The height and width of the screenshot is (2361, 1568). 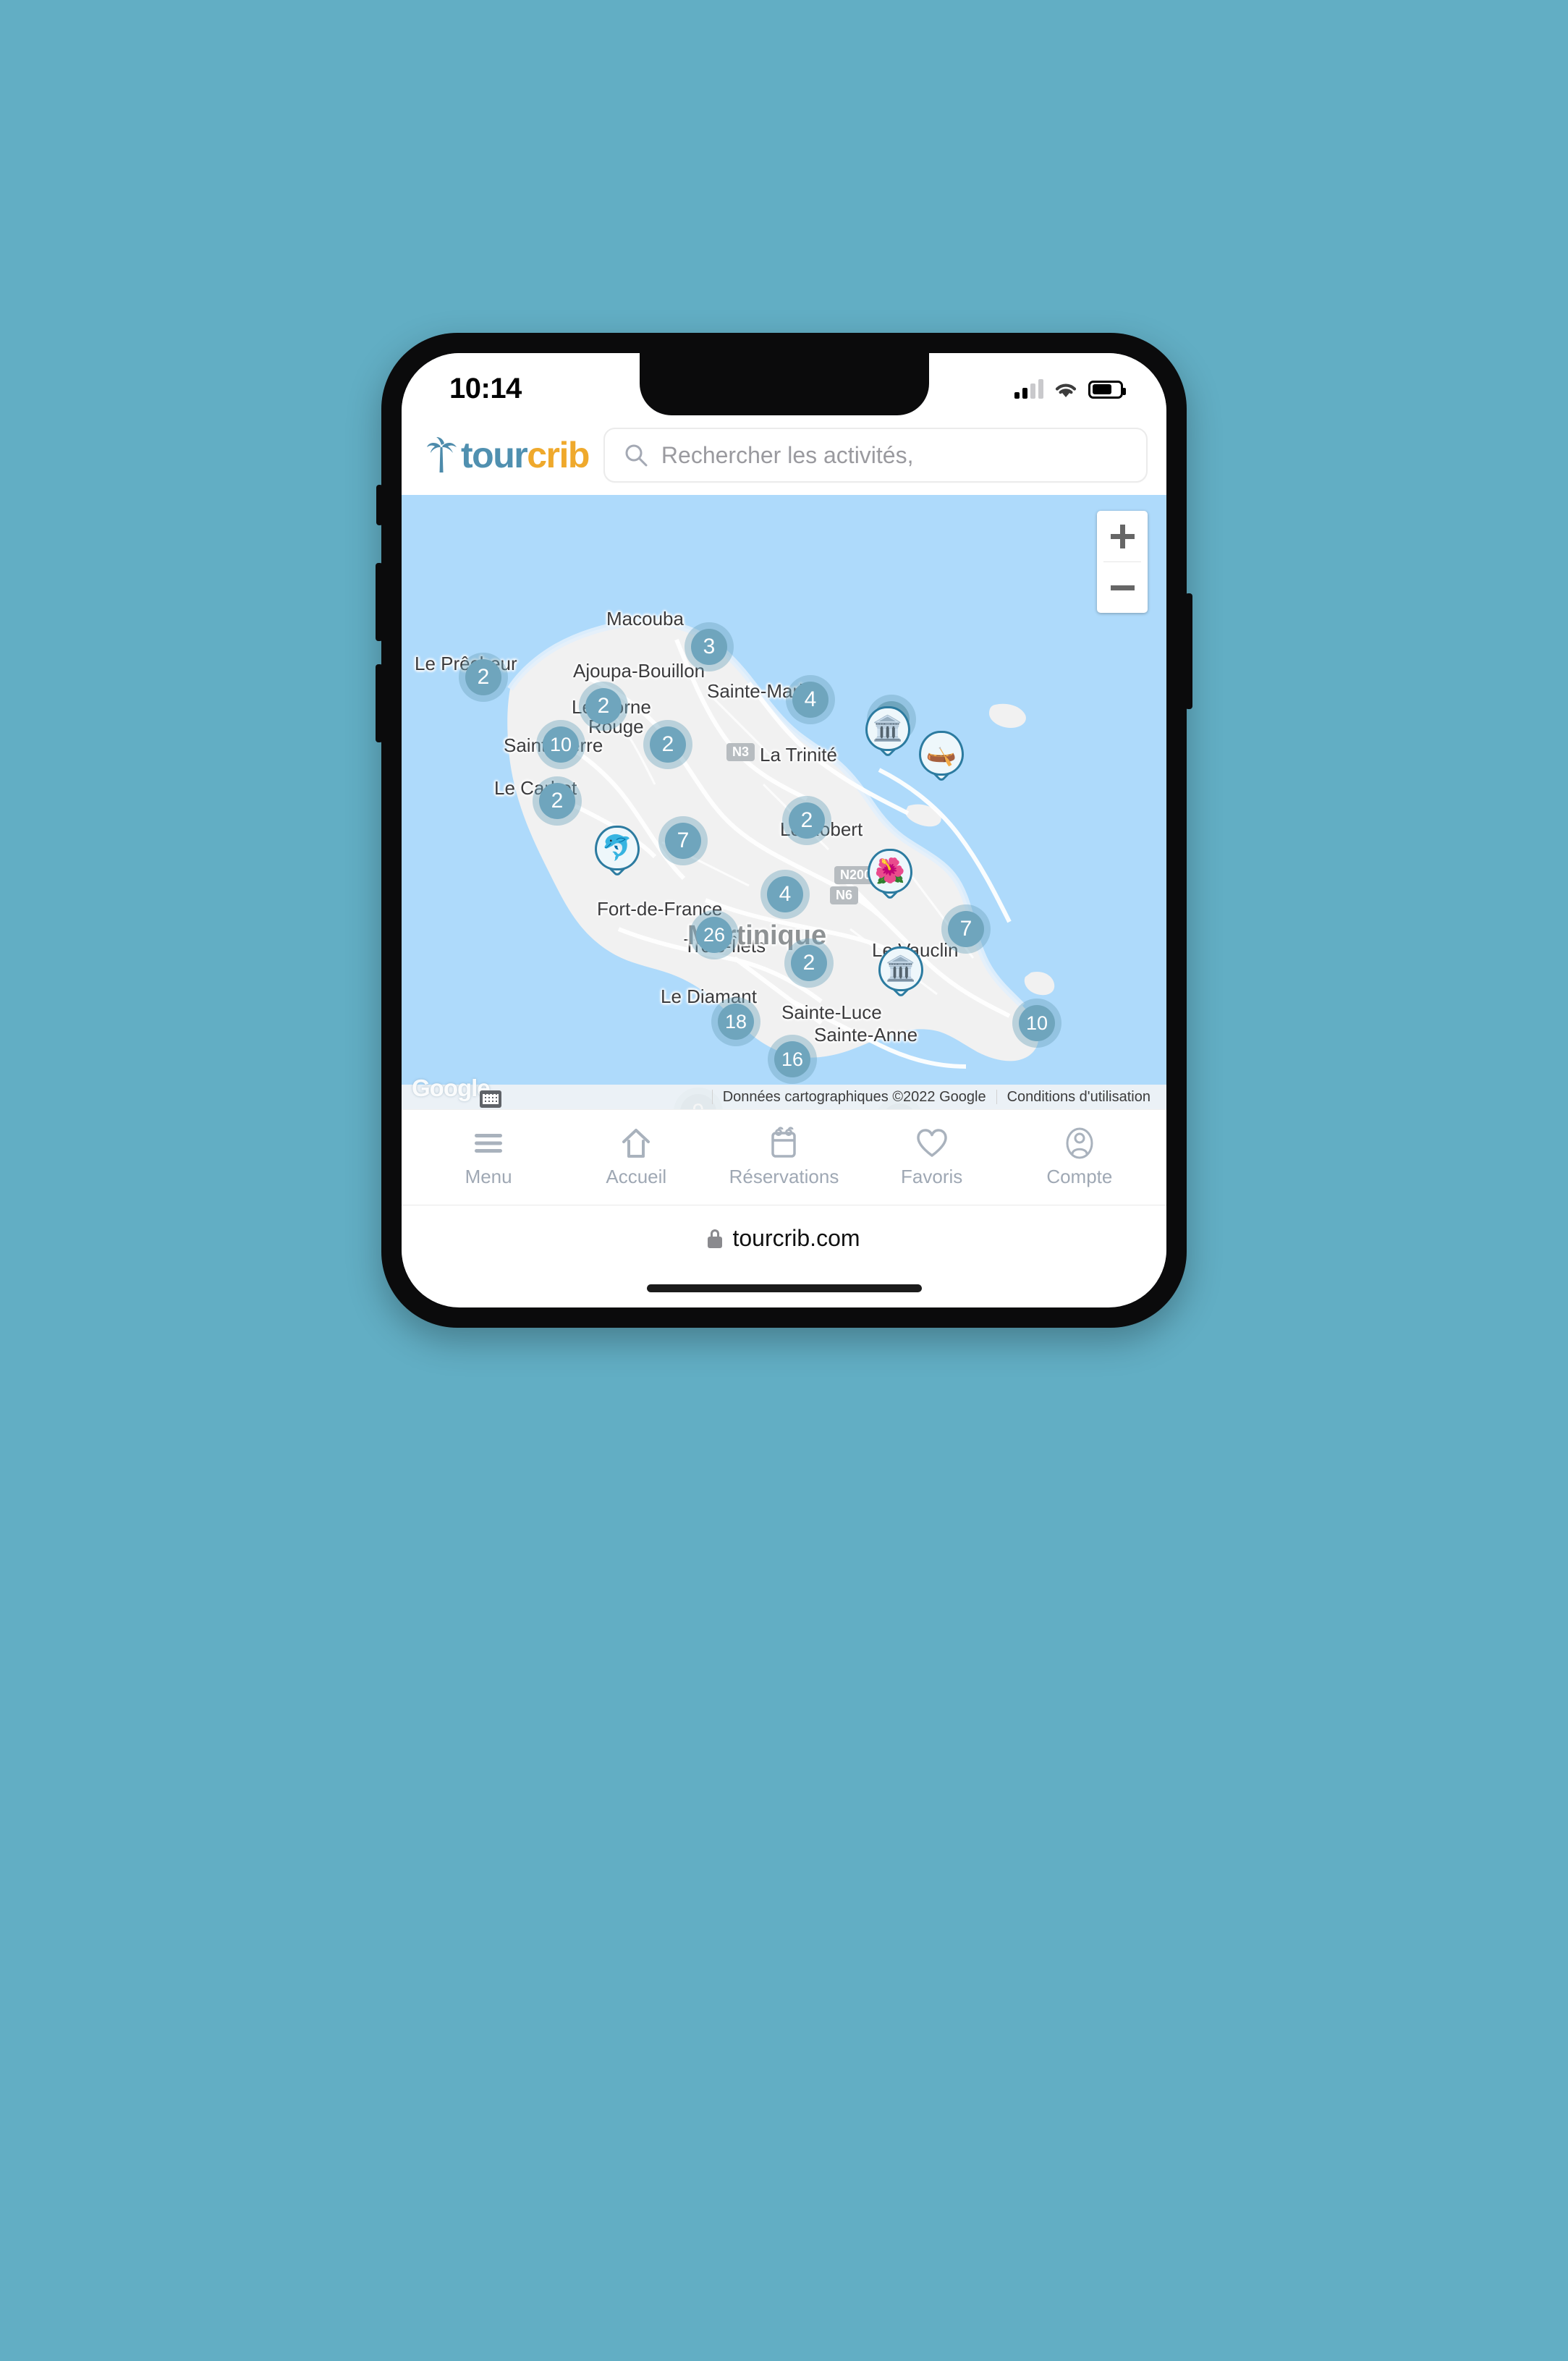 I want to click on map-cluster-marker: 3, so click(x=709, y=646).